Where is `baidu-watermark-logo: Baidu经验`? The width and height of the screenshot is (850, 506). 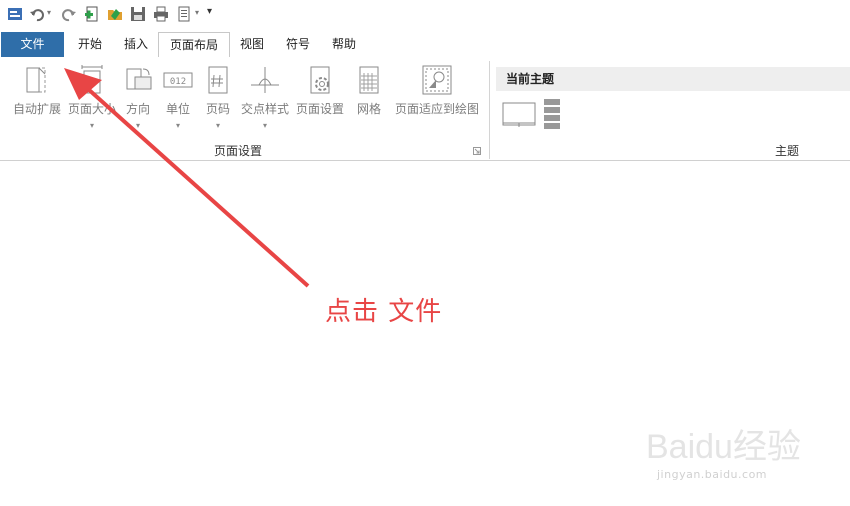
baidu-watermark-logo: Baidu经验 is located at coordinates (726, 445).